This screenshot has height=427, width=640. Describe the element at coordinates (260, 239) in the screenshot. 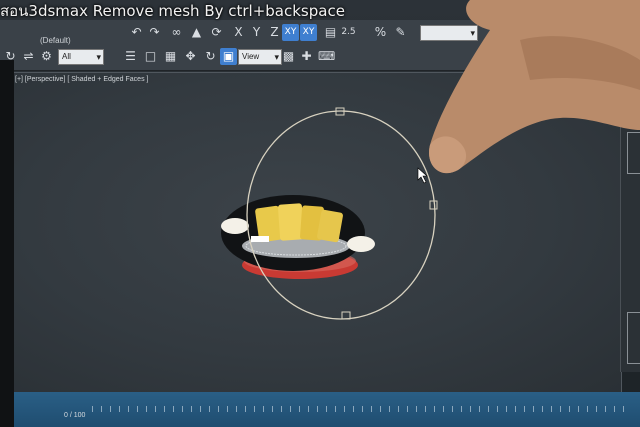

I see `sofa-front-panel` at that location.